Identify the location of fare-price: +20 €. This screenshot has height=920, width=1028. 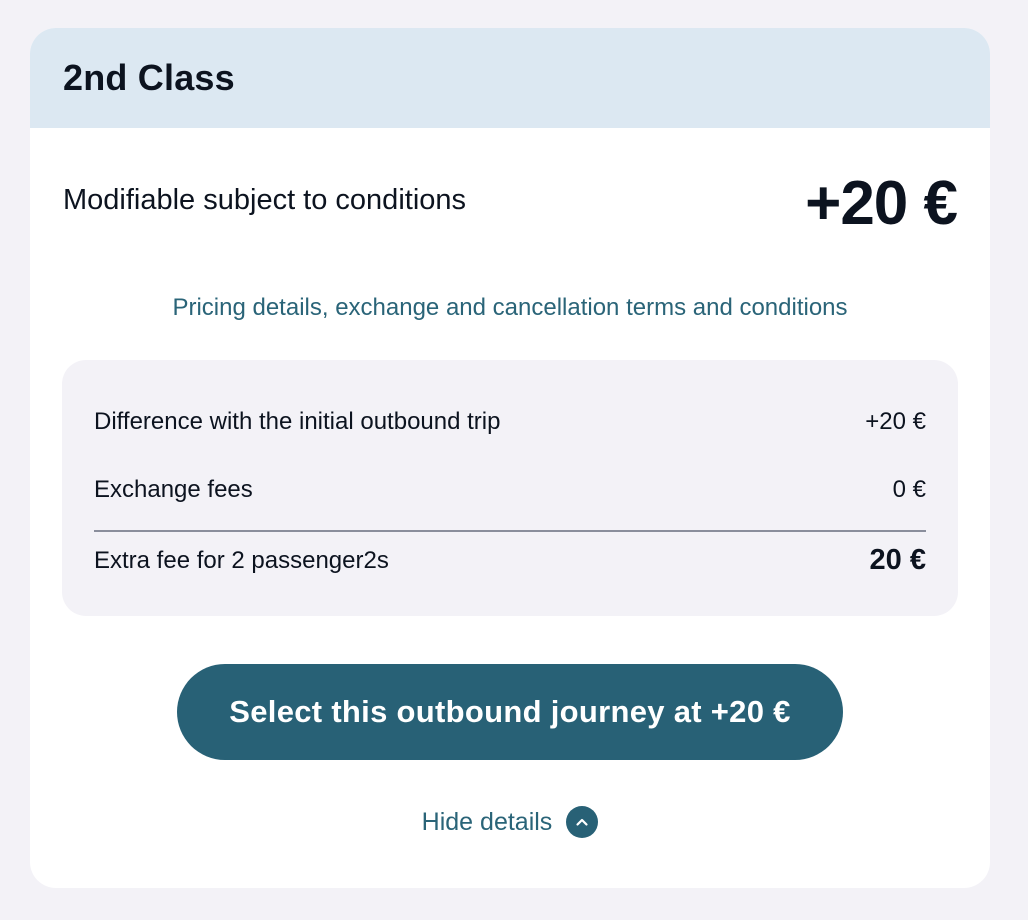
(881, 203).